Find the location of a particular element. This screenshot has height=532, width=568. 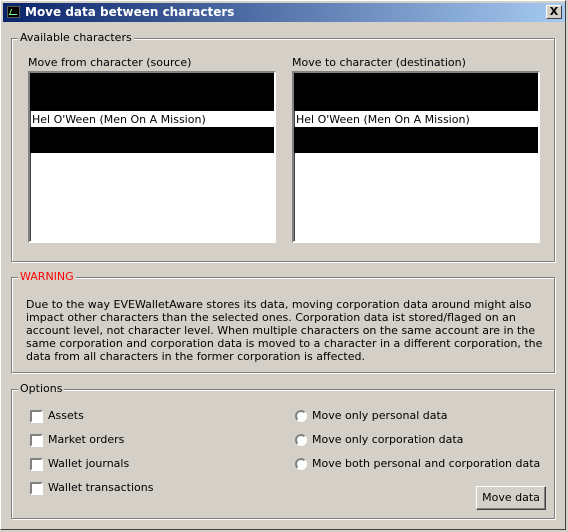

available-characters-legend: Available characters is located at coordinates (76, 37).